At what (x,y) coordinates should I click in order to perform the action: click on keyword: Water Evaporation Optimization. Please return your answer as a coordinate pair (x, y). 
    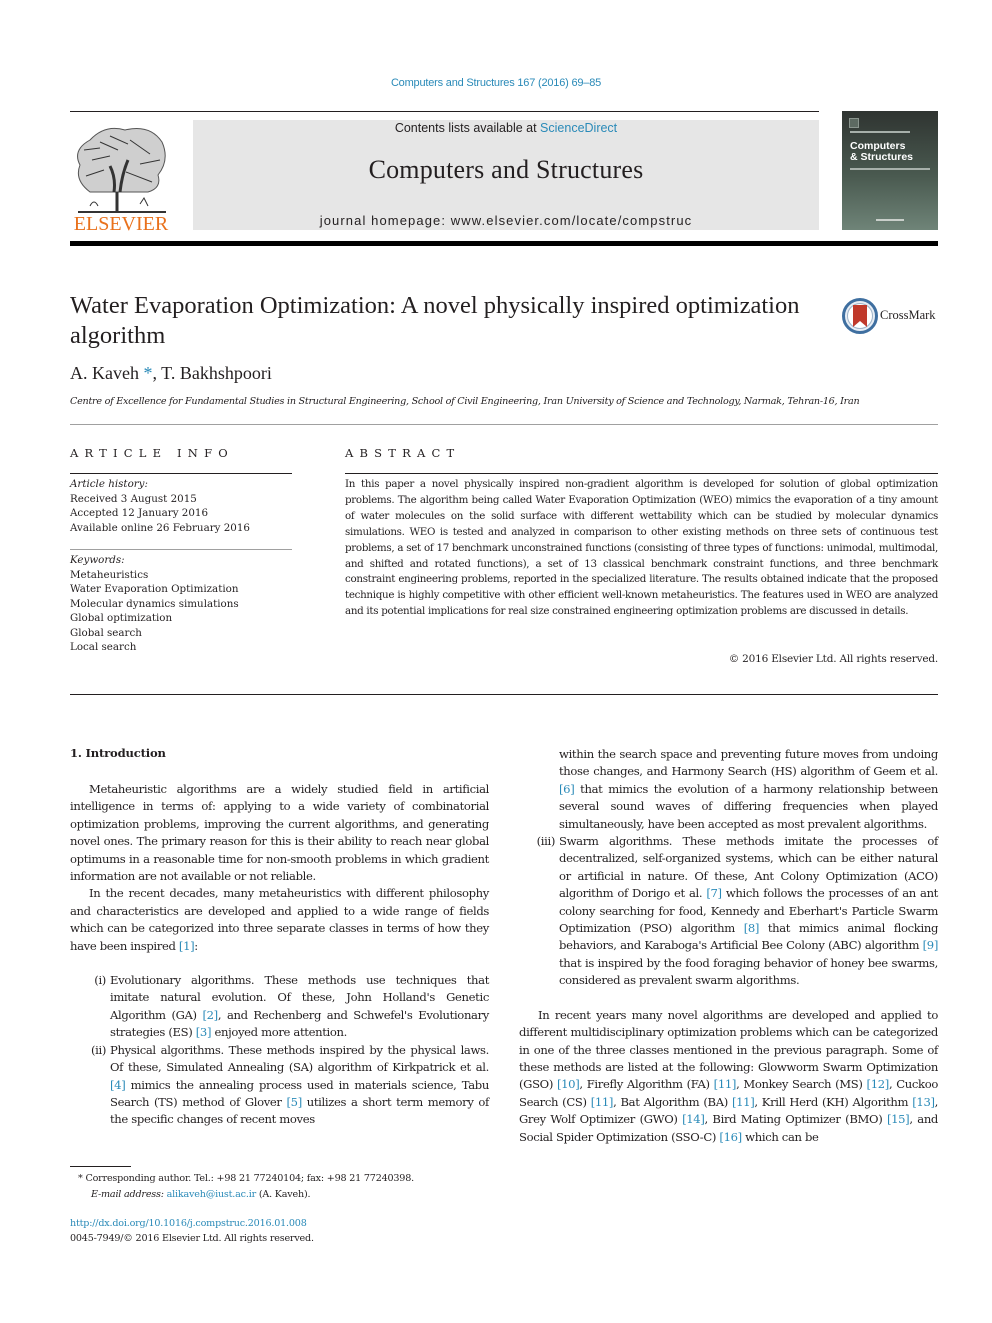
    Looking at the image, I should click on (154, 589).